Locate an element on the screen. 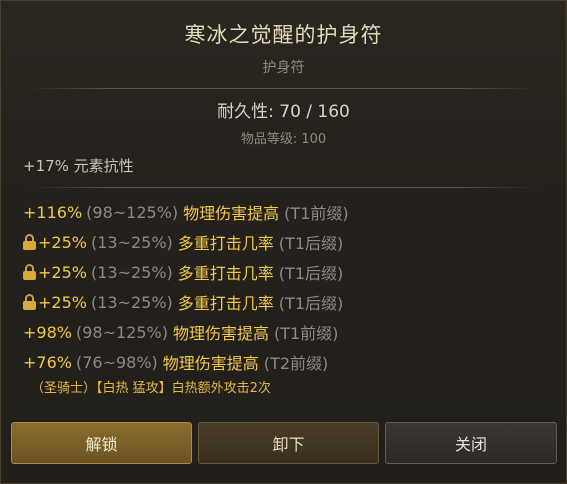  affix-tier: (T2前缀) is located at coordinates (296, 363).